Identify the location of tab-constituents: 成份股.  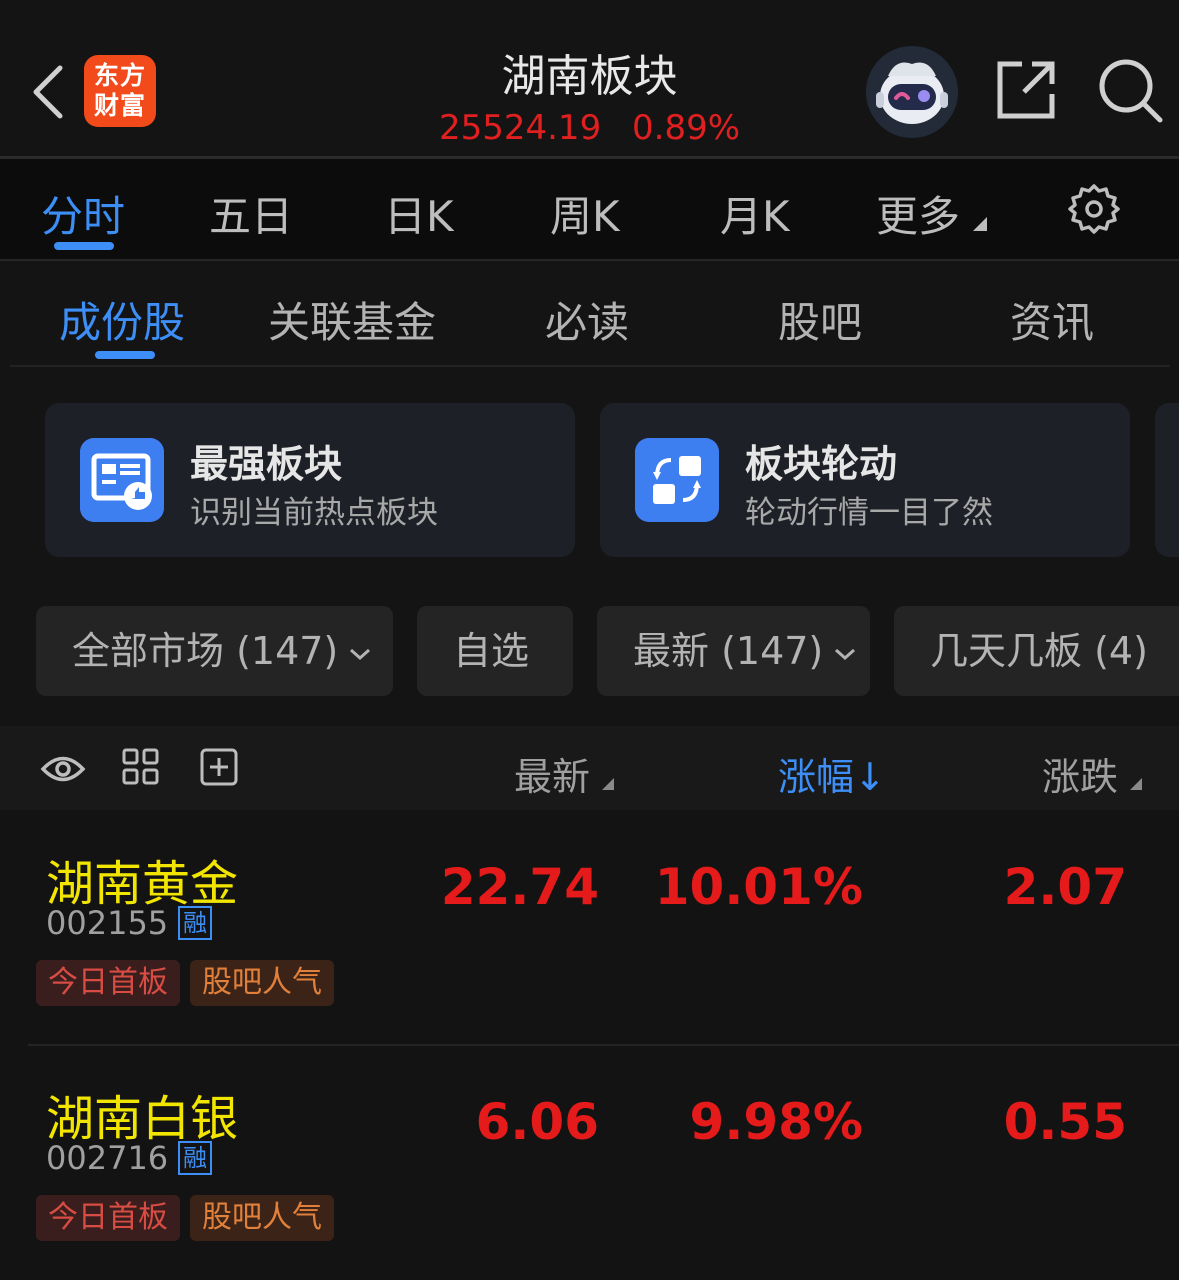
(122, 319).